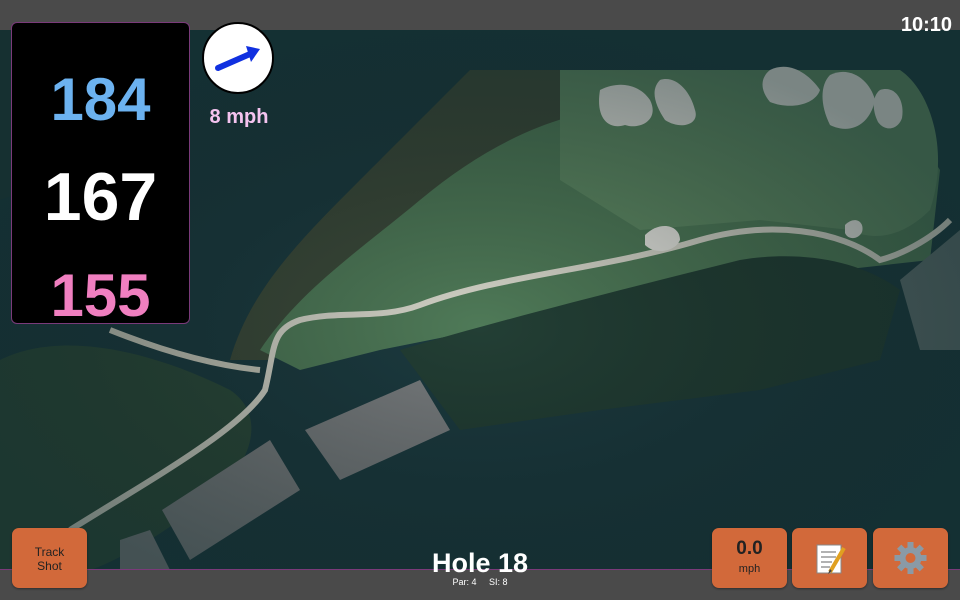 The image size is (960, 600). I want to click on notepad-icon, so click(831, 559).